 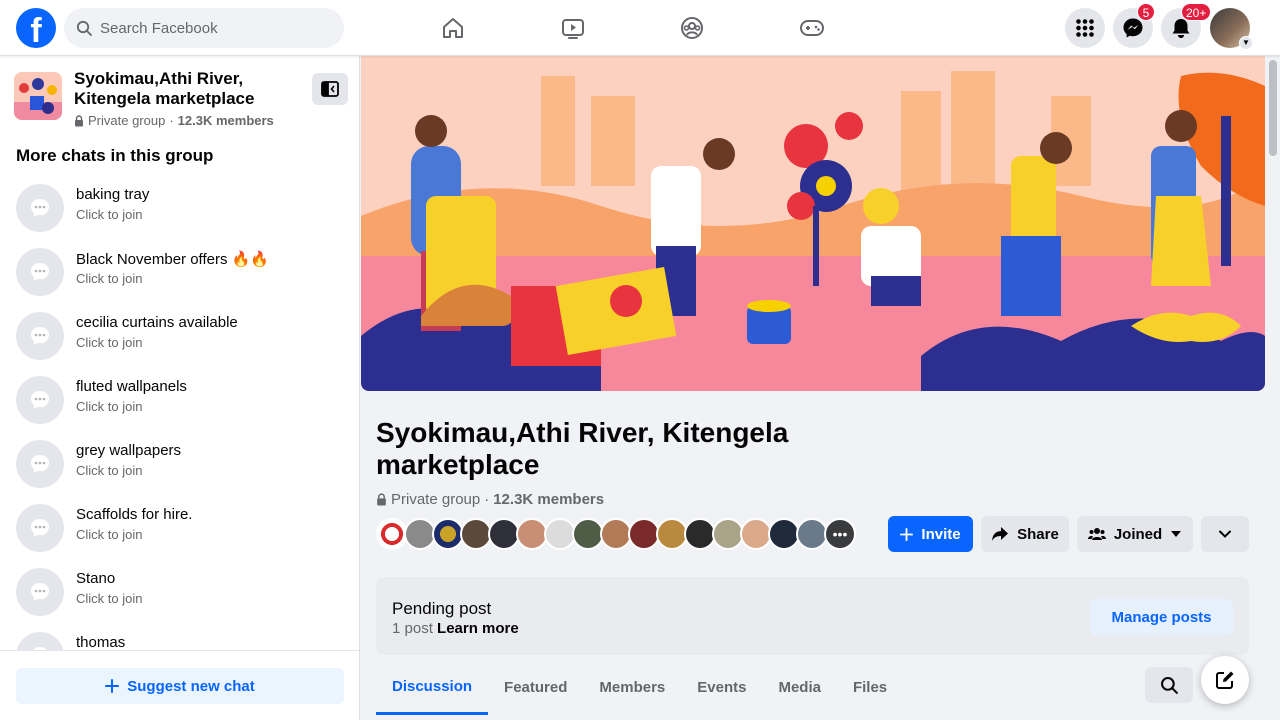 I want to click on chat-name: fluted wallpanels, so click(x=131, y=386).